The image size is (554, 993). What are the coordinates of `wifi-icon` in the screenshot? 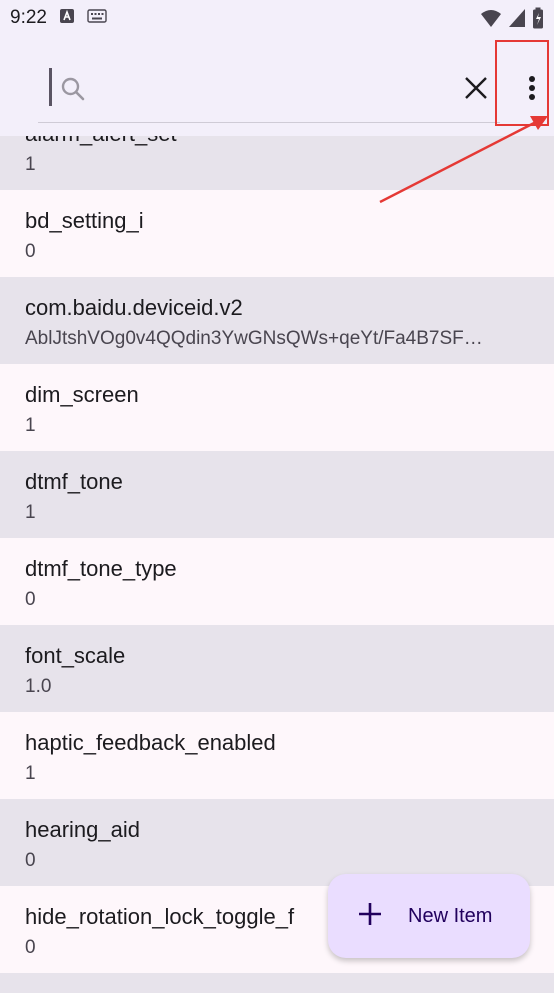 It's located at (491, 20).